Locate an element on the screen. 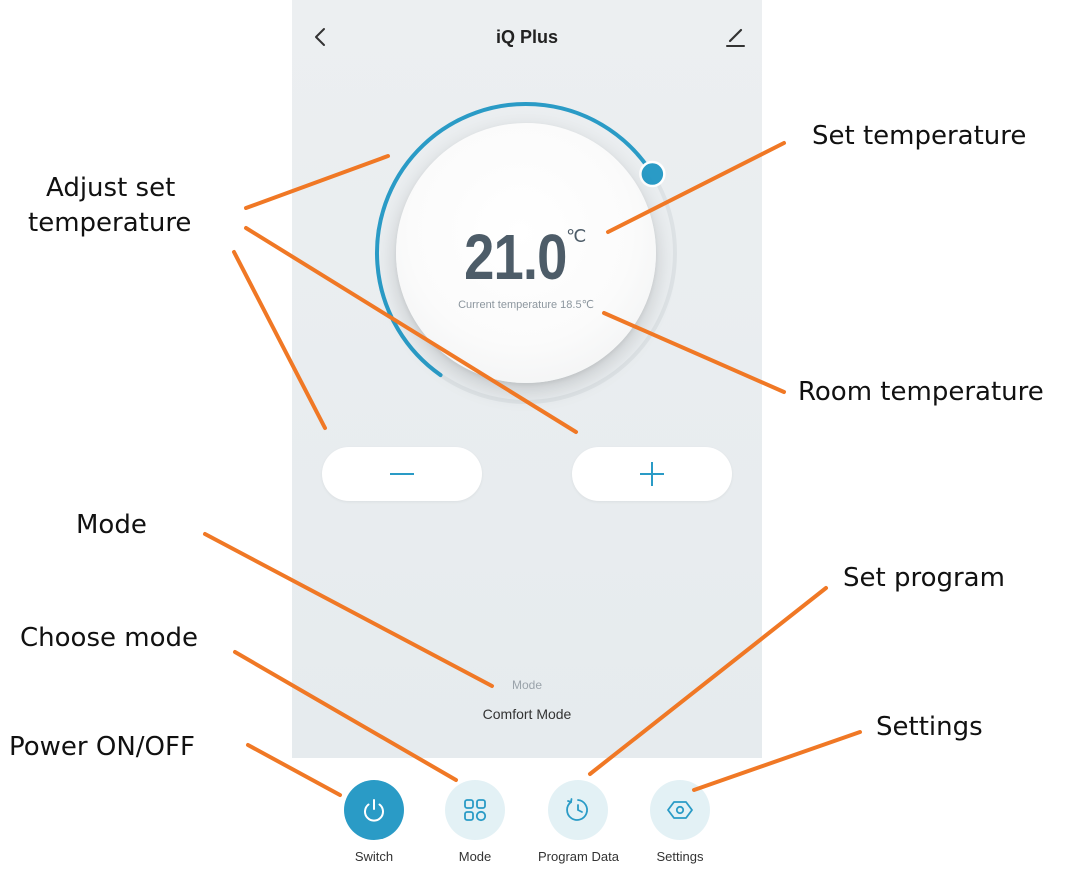 The height and width of the screenshot is (883, 1078). clock-icon is located at coordinates (577, 809).